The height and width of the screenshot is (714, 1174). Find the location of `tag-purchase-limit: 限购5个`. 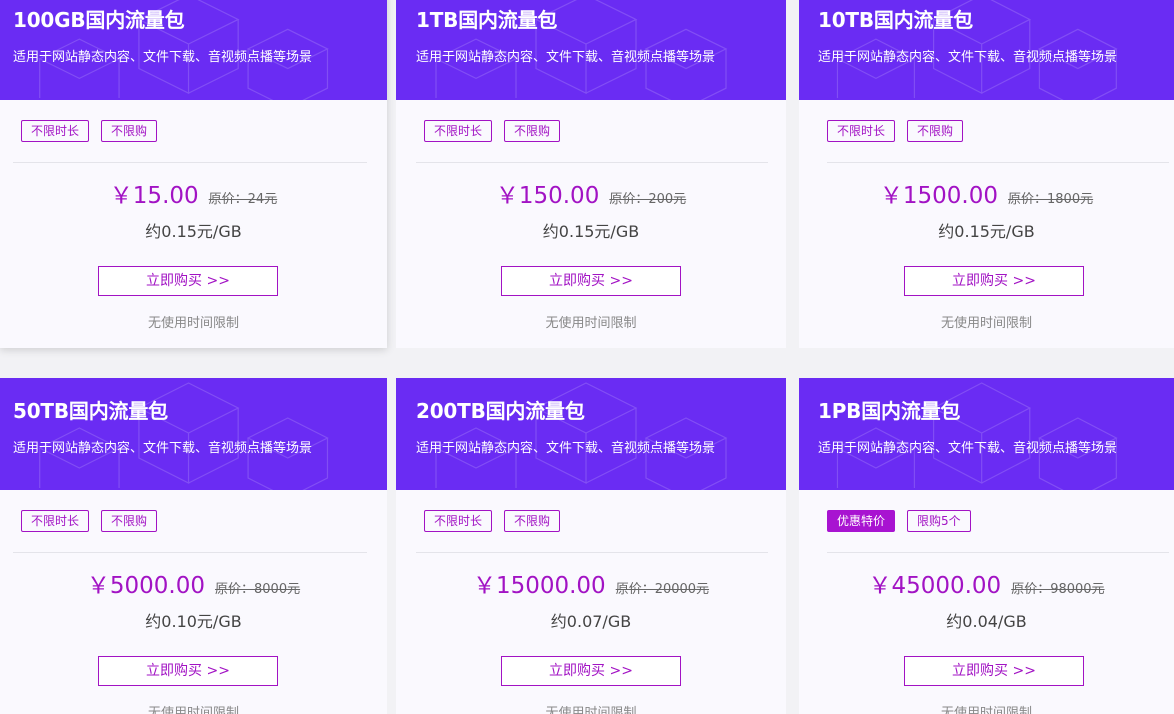

tag-purchase-limit: 限购5个 is located at coordinates (939, 521).